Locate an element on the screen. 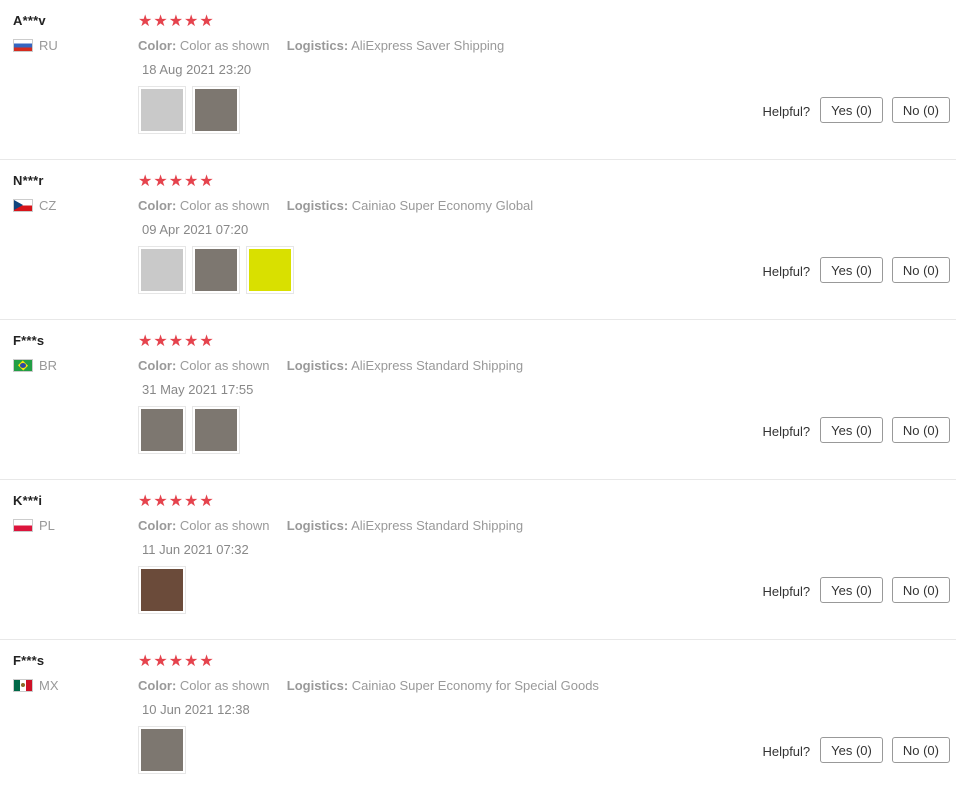 This screenshot has width=969, height=800. country-code: CZ is located at coordinates (48, 205).